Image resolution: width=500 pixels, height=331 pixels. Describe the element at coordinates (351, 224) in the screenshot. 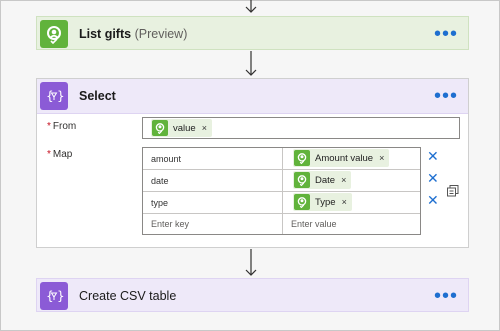

I see `new-value-input: Enter value` at that location.